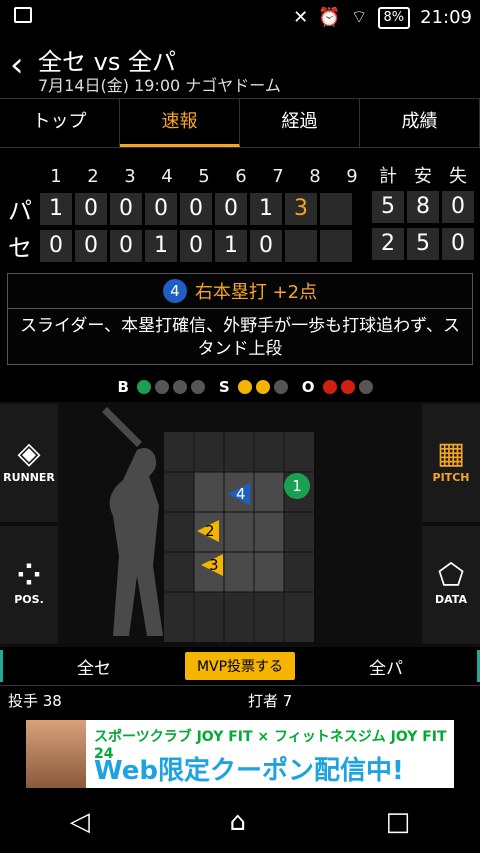  I want to click on total-runs: 5, so click(388, 207).